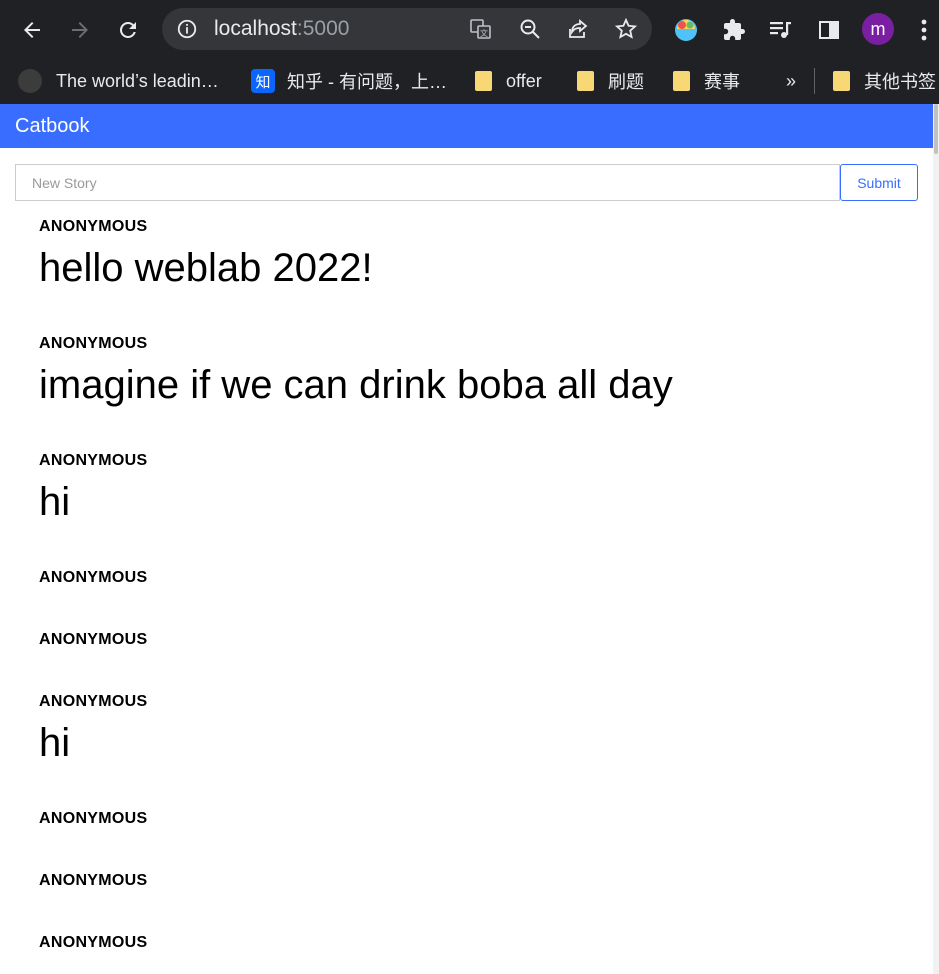 The image size is (939, 974). I want to click on share-icon, so click(578, 29).